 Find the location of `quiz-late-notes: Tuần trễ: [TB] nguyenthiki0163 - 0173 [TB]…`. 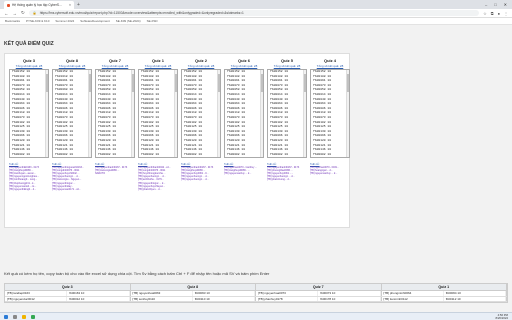

quiz-late-notes: Tuần trễ: [TB] nguyenthiki0163 - 0173 [TB]… is located at coordinates (29, 177).